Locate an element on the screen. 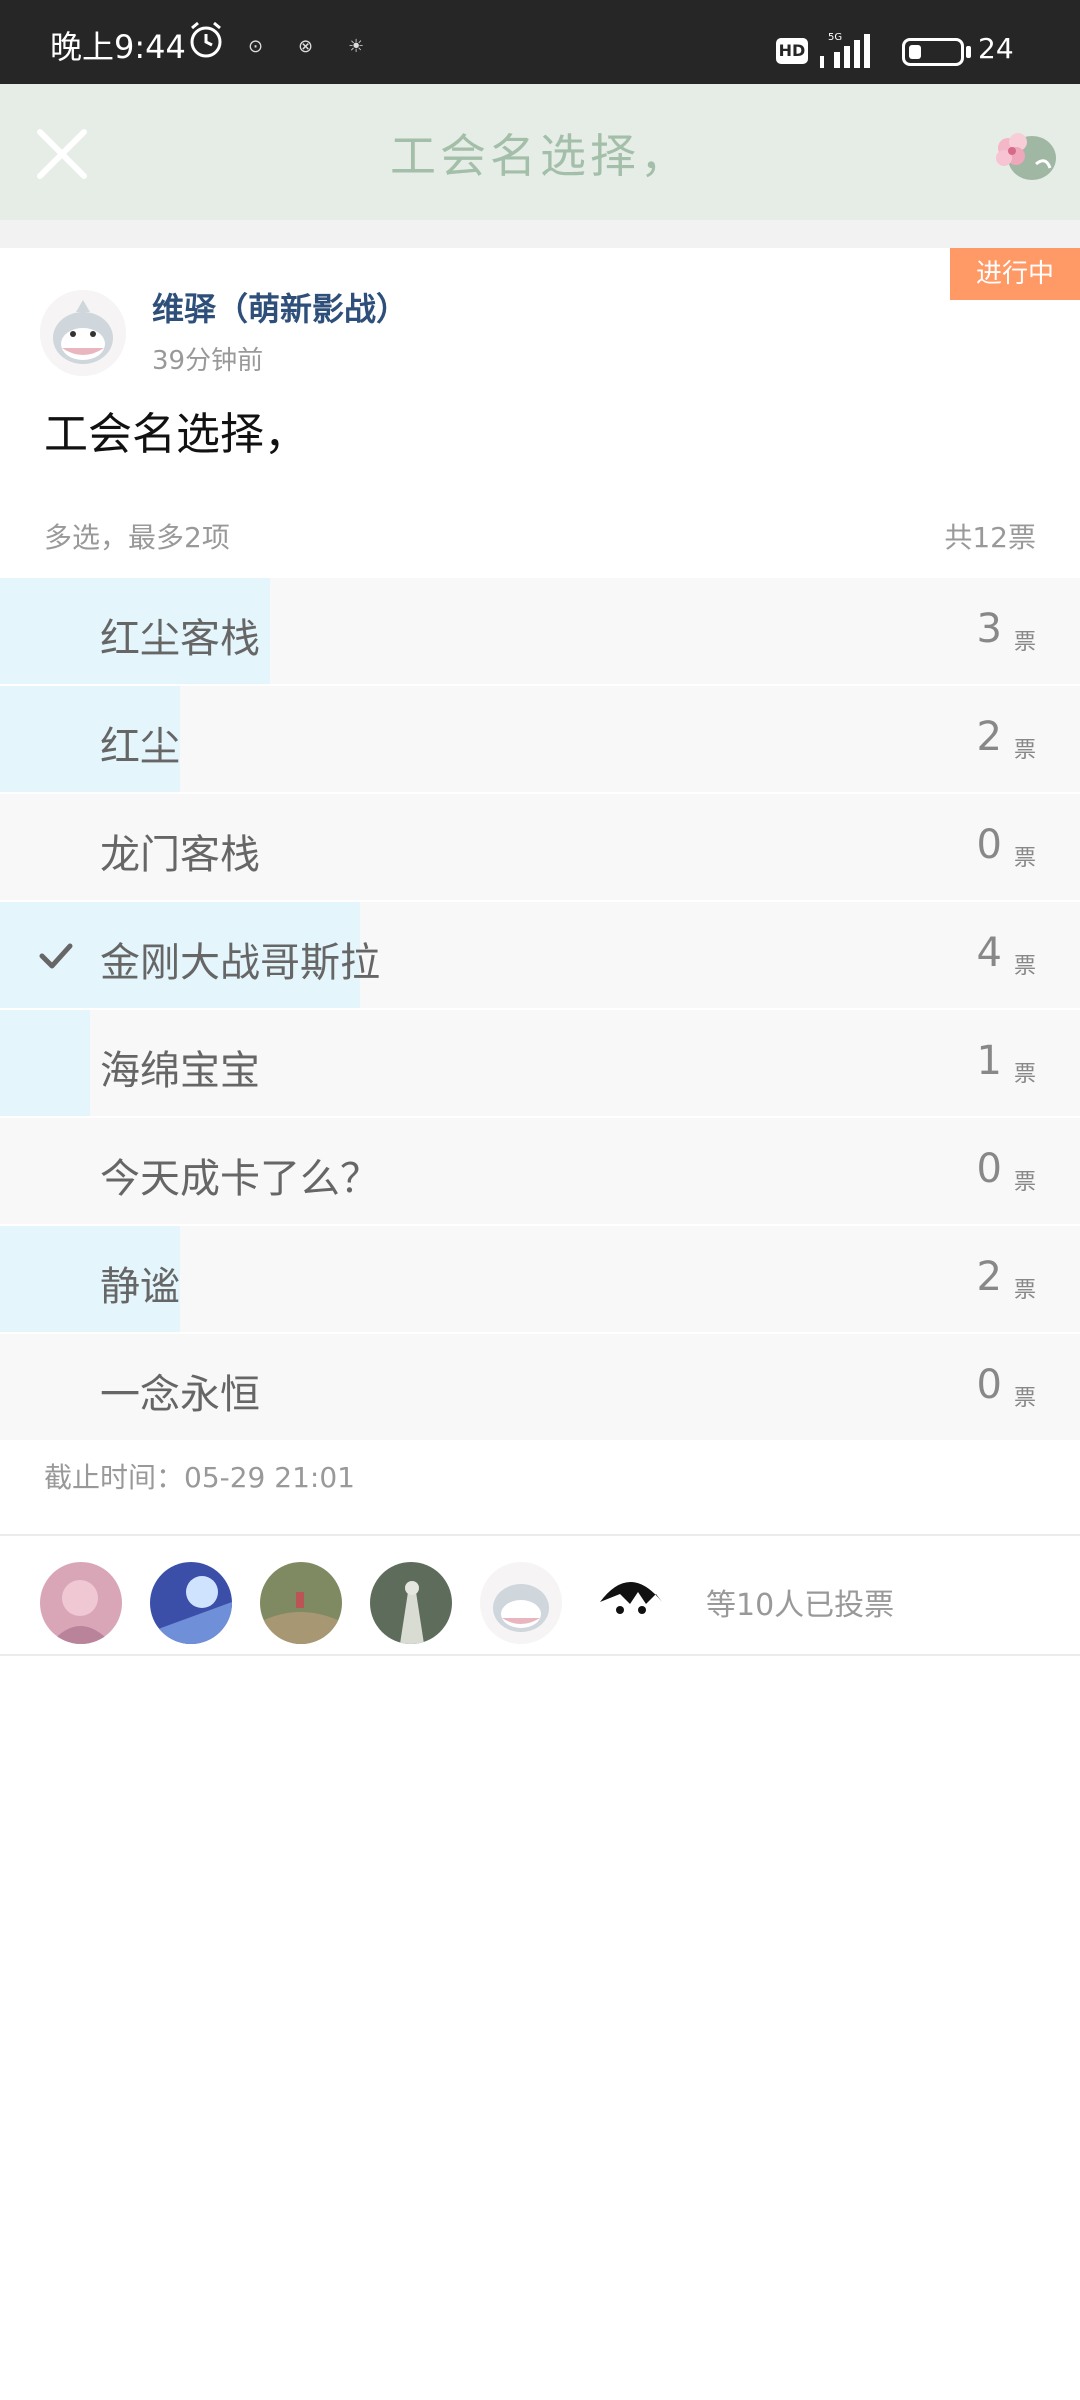 This screenshot has width=1080, height=2400. option-label: 海绵宝宝 is located at coordinates (180, 1071).